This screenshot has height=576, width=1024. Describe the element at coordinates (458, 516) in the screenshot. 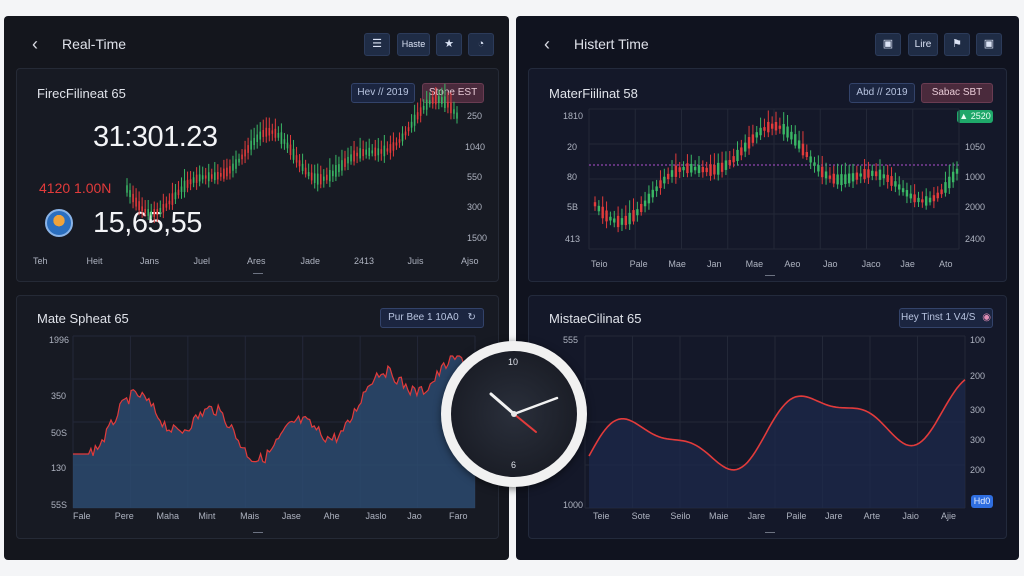

I see `x-axis-label: Faro` at that location.